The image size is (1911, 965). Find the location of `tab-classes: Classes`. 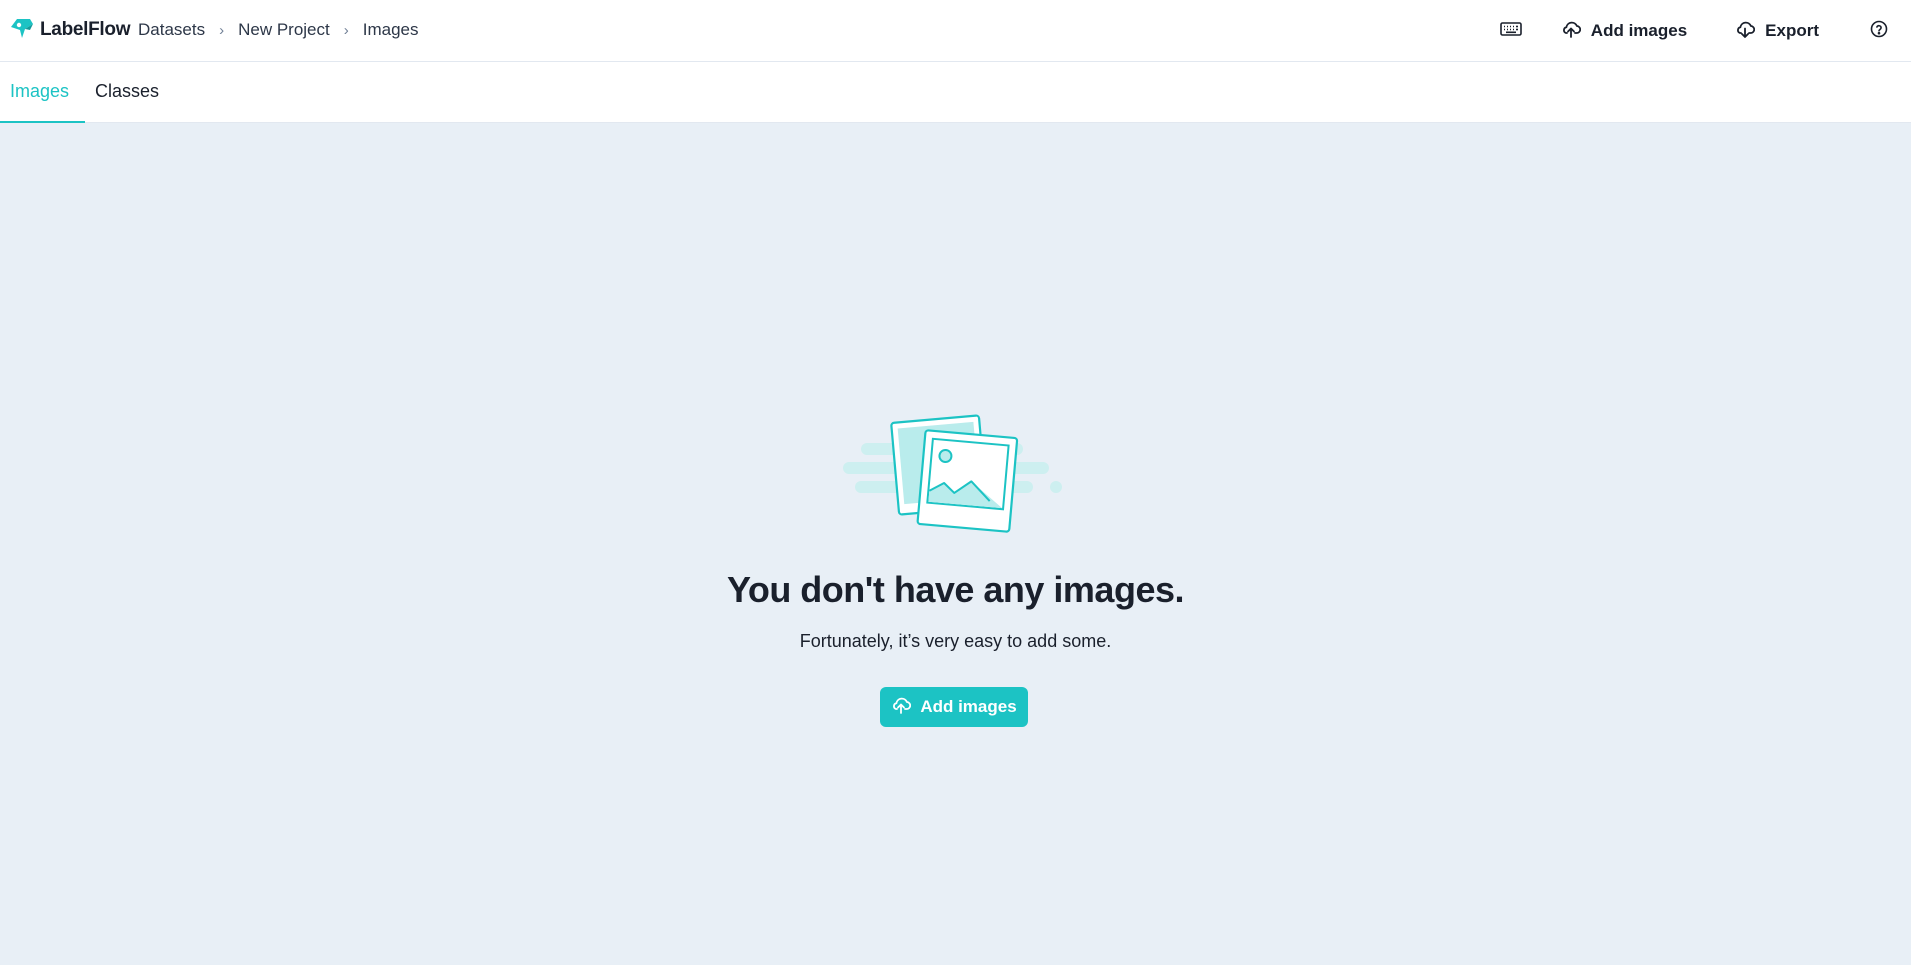

tab-classes: Classes is located at coordinates (127, 92).